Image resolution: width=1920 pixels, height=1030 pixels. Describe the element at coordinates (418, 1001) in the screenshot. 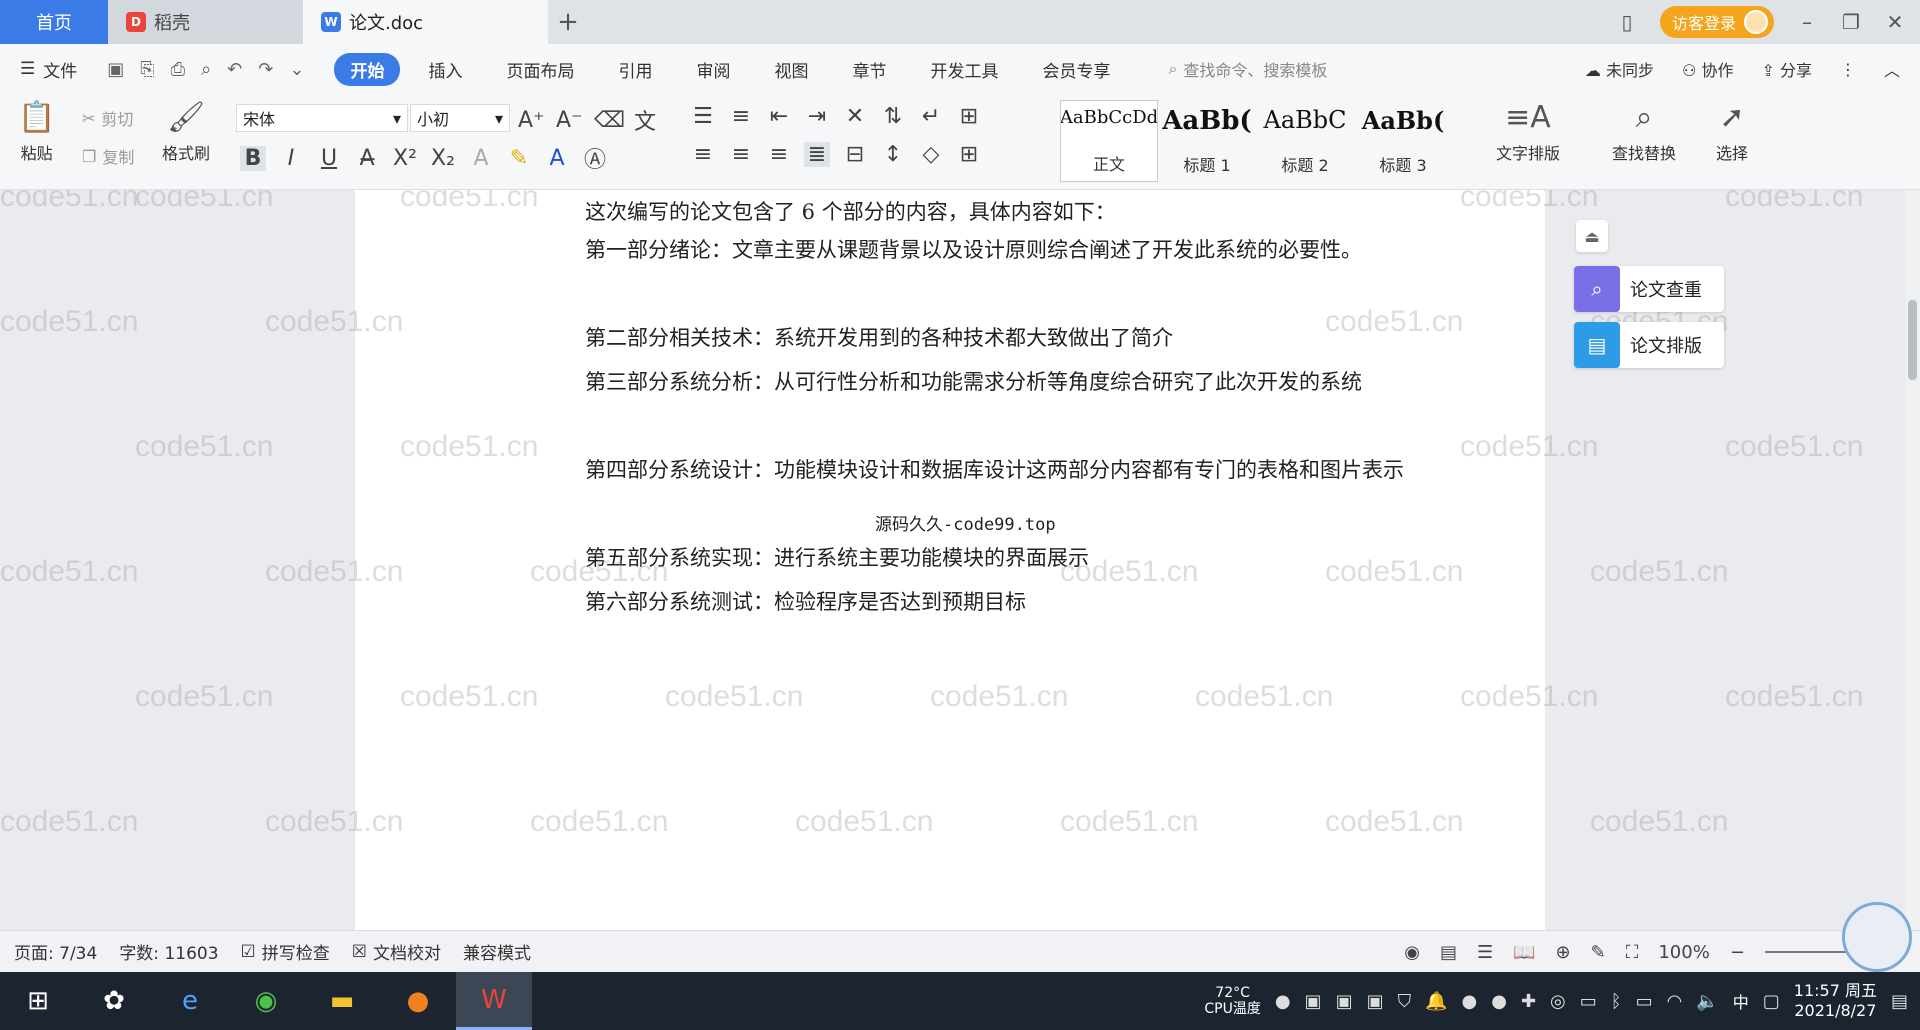

I see `media-app-icon: ●` at that location.